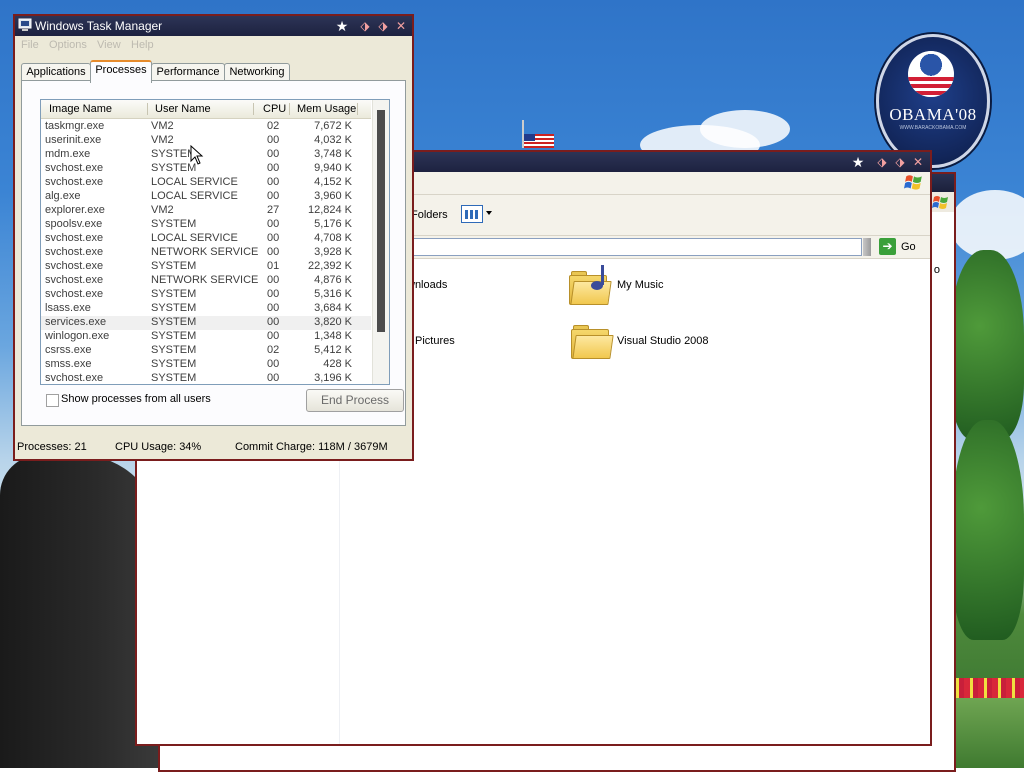 This screenshot has height=772, width=1024. What do you see at coordinates (206, 337) in the screenshot?
I see `table-row: winlogon.exe SYSTEM 00 1,348 K` at bounding box center [206, 337].